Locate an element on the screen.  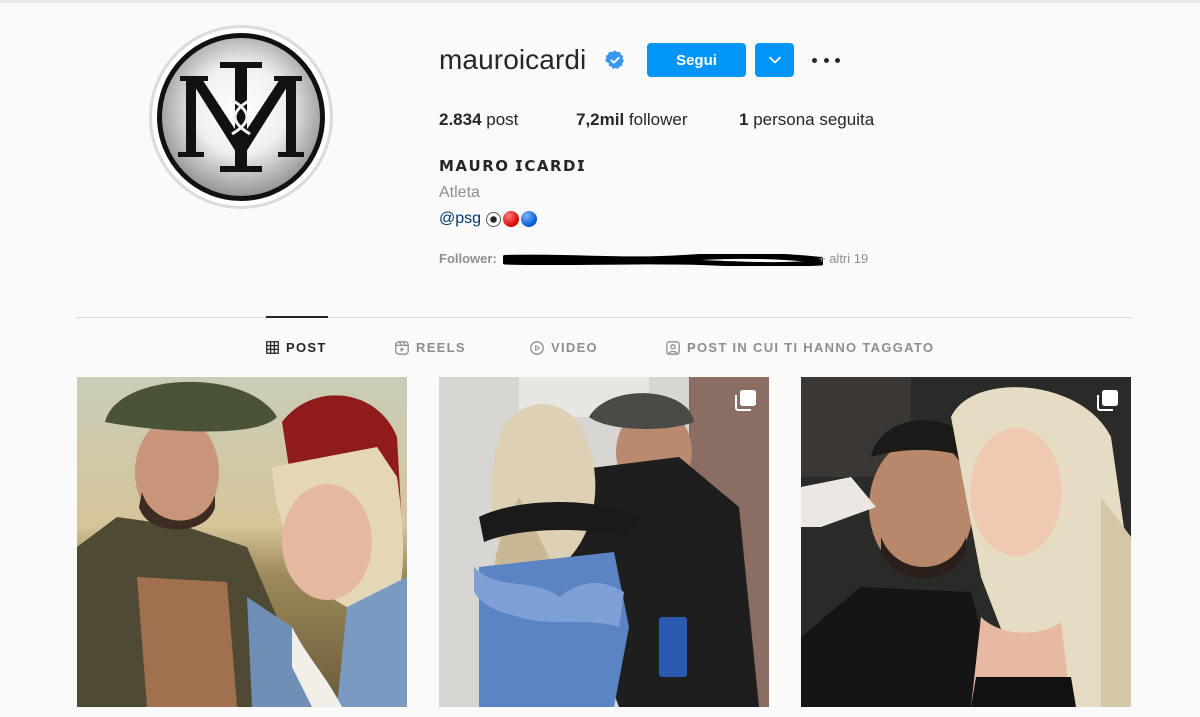
active-tab-indicator is located at coordinates (297, 317).